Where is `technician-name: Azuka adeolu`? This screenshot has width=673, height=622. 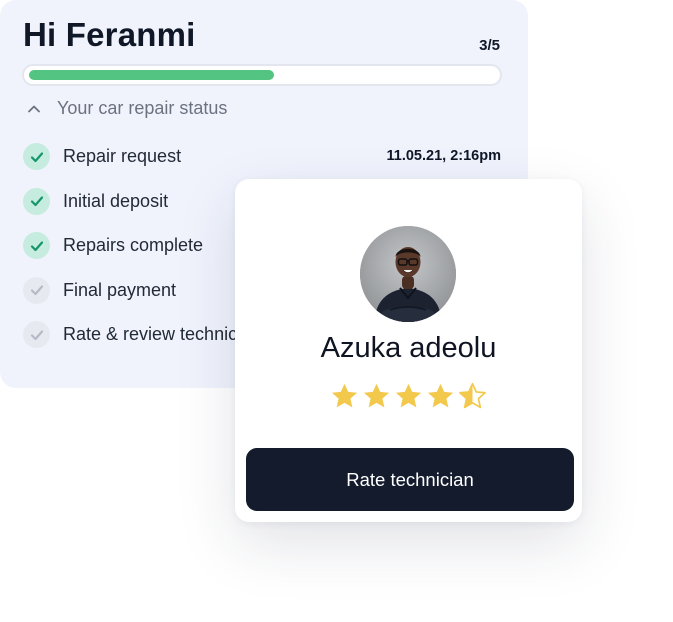
technician-name: Azuka adeolu is located at coordinates (408, 348).